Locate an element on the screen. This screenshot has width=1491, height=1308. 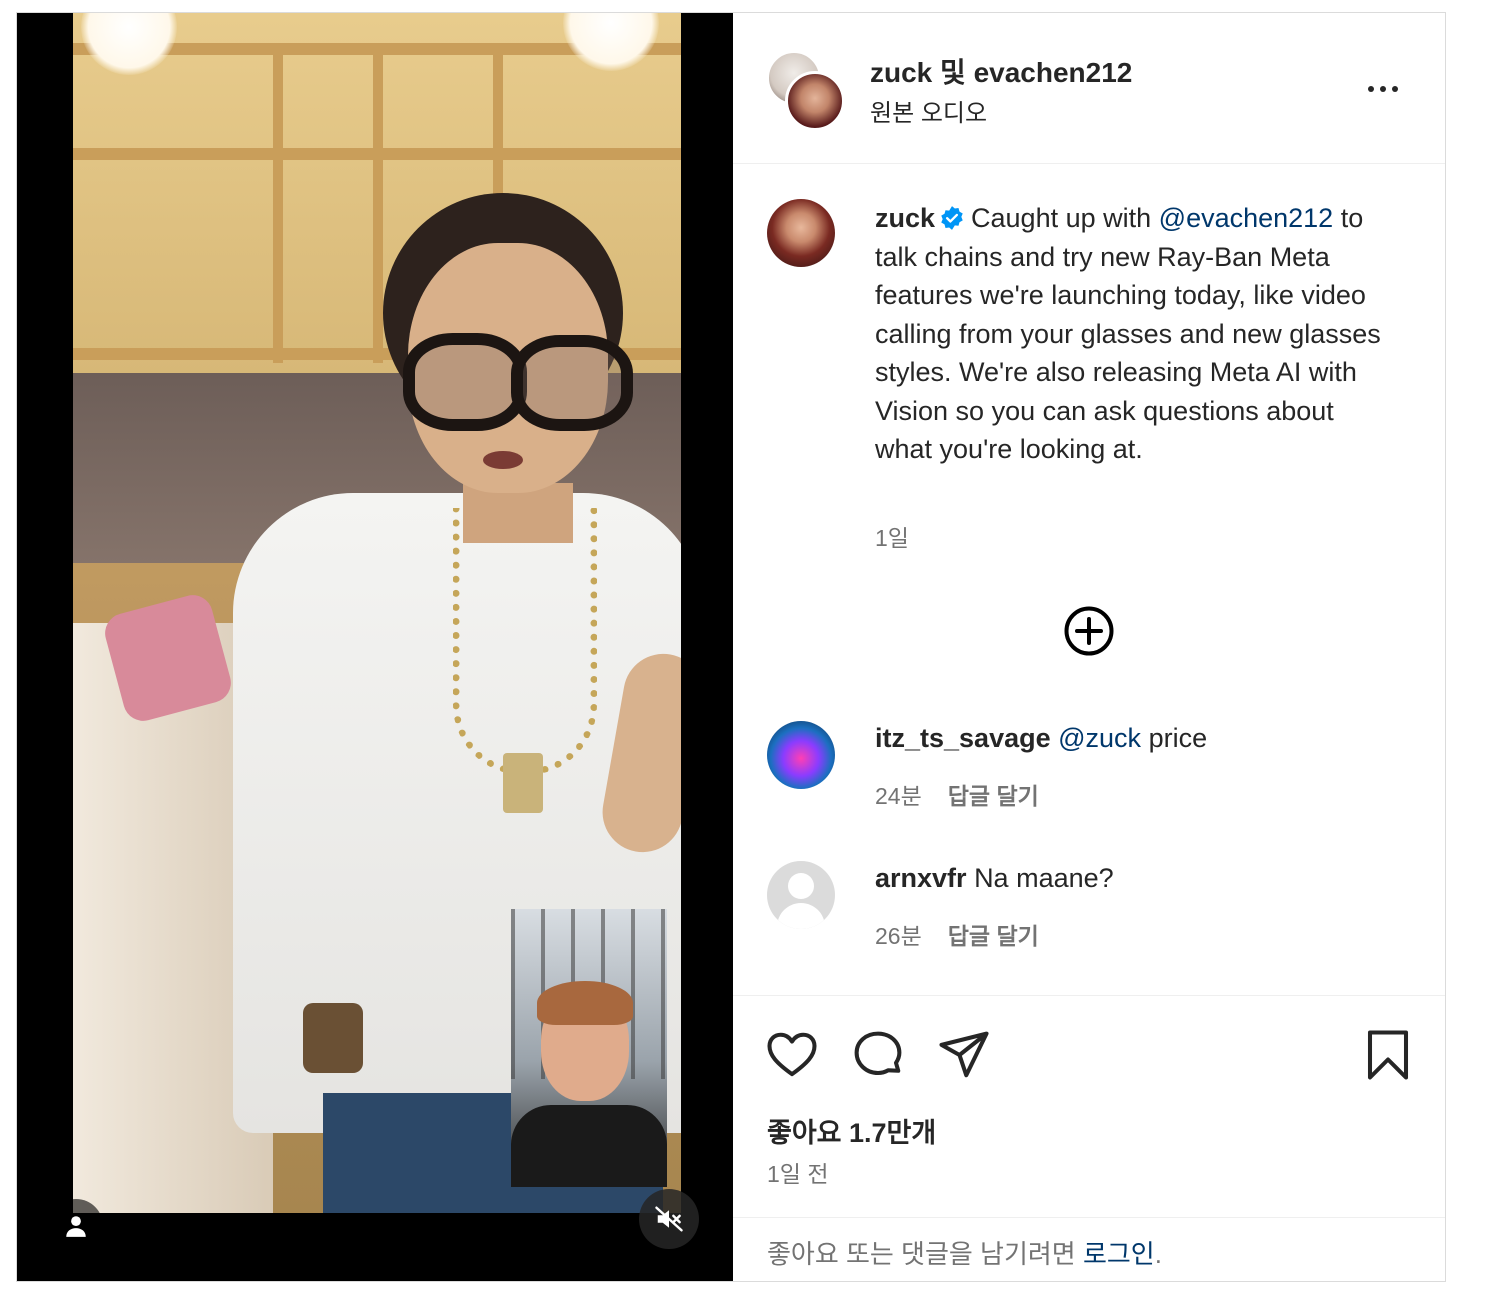
user-icon is located at coordinates (76, 1226).